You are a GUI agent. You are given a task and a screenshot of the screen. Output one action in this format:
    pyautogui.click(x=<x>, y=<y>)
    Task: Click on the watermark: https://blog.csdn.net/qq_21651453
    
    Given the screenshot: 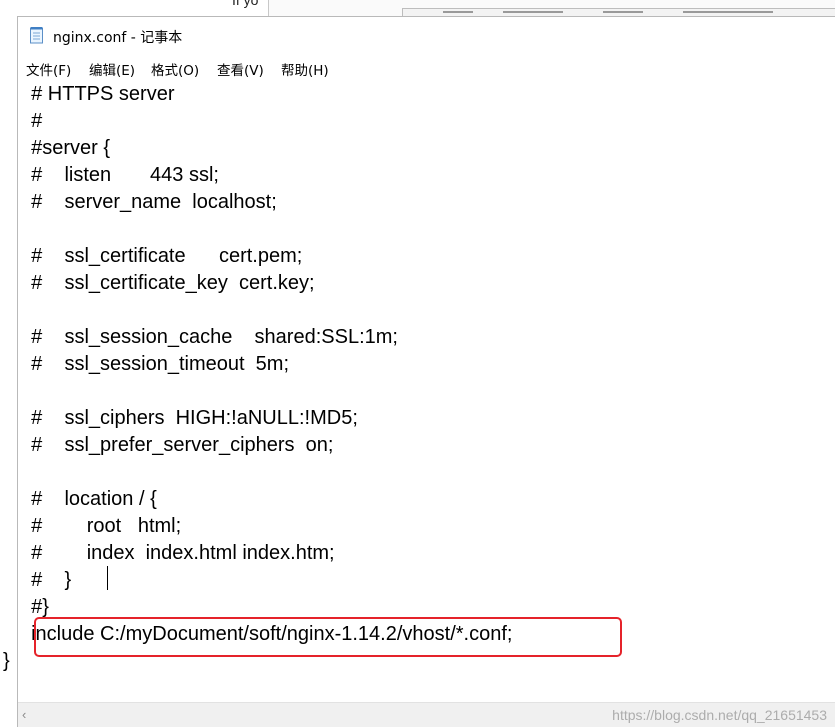 What is the action you would take?
    pyautogui.click(x=719, y=715)
    